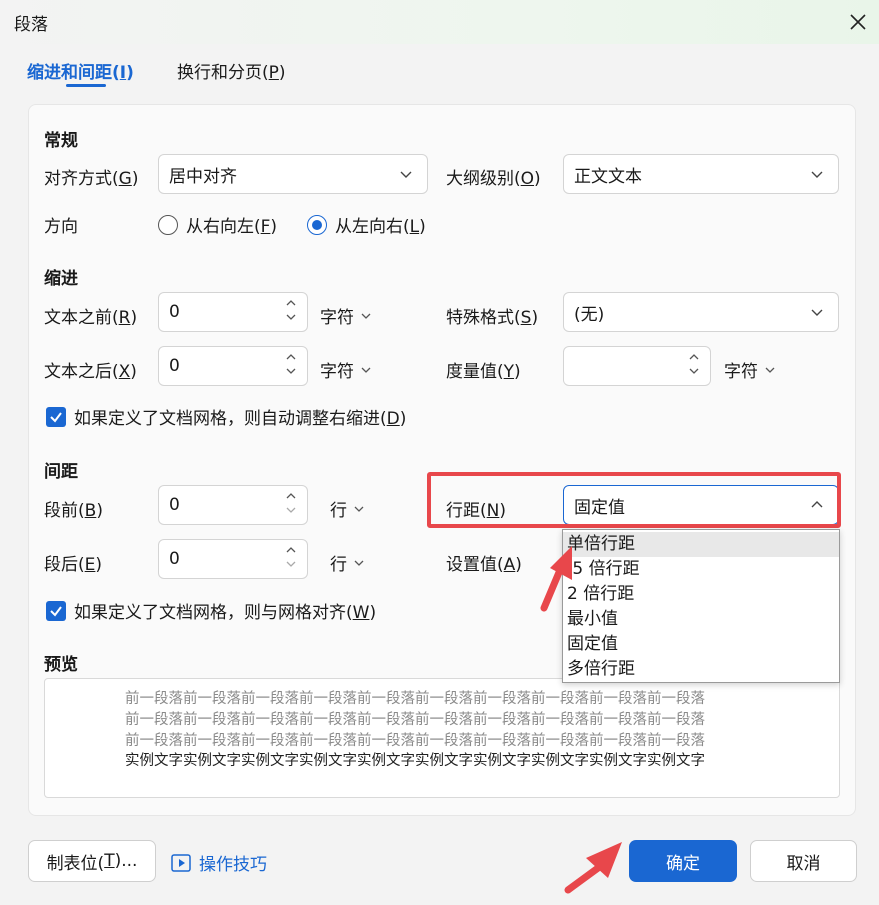 The height and width of the screenshot is (905, 879). What do you see at coordinates (439, 22) in the screenshot?
I see `title-bar` at bounding box center [439, 22].